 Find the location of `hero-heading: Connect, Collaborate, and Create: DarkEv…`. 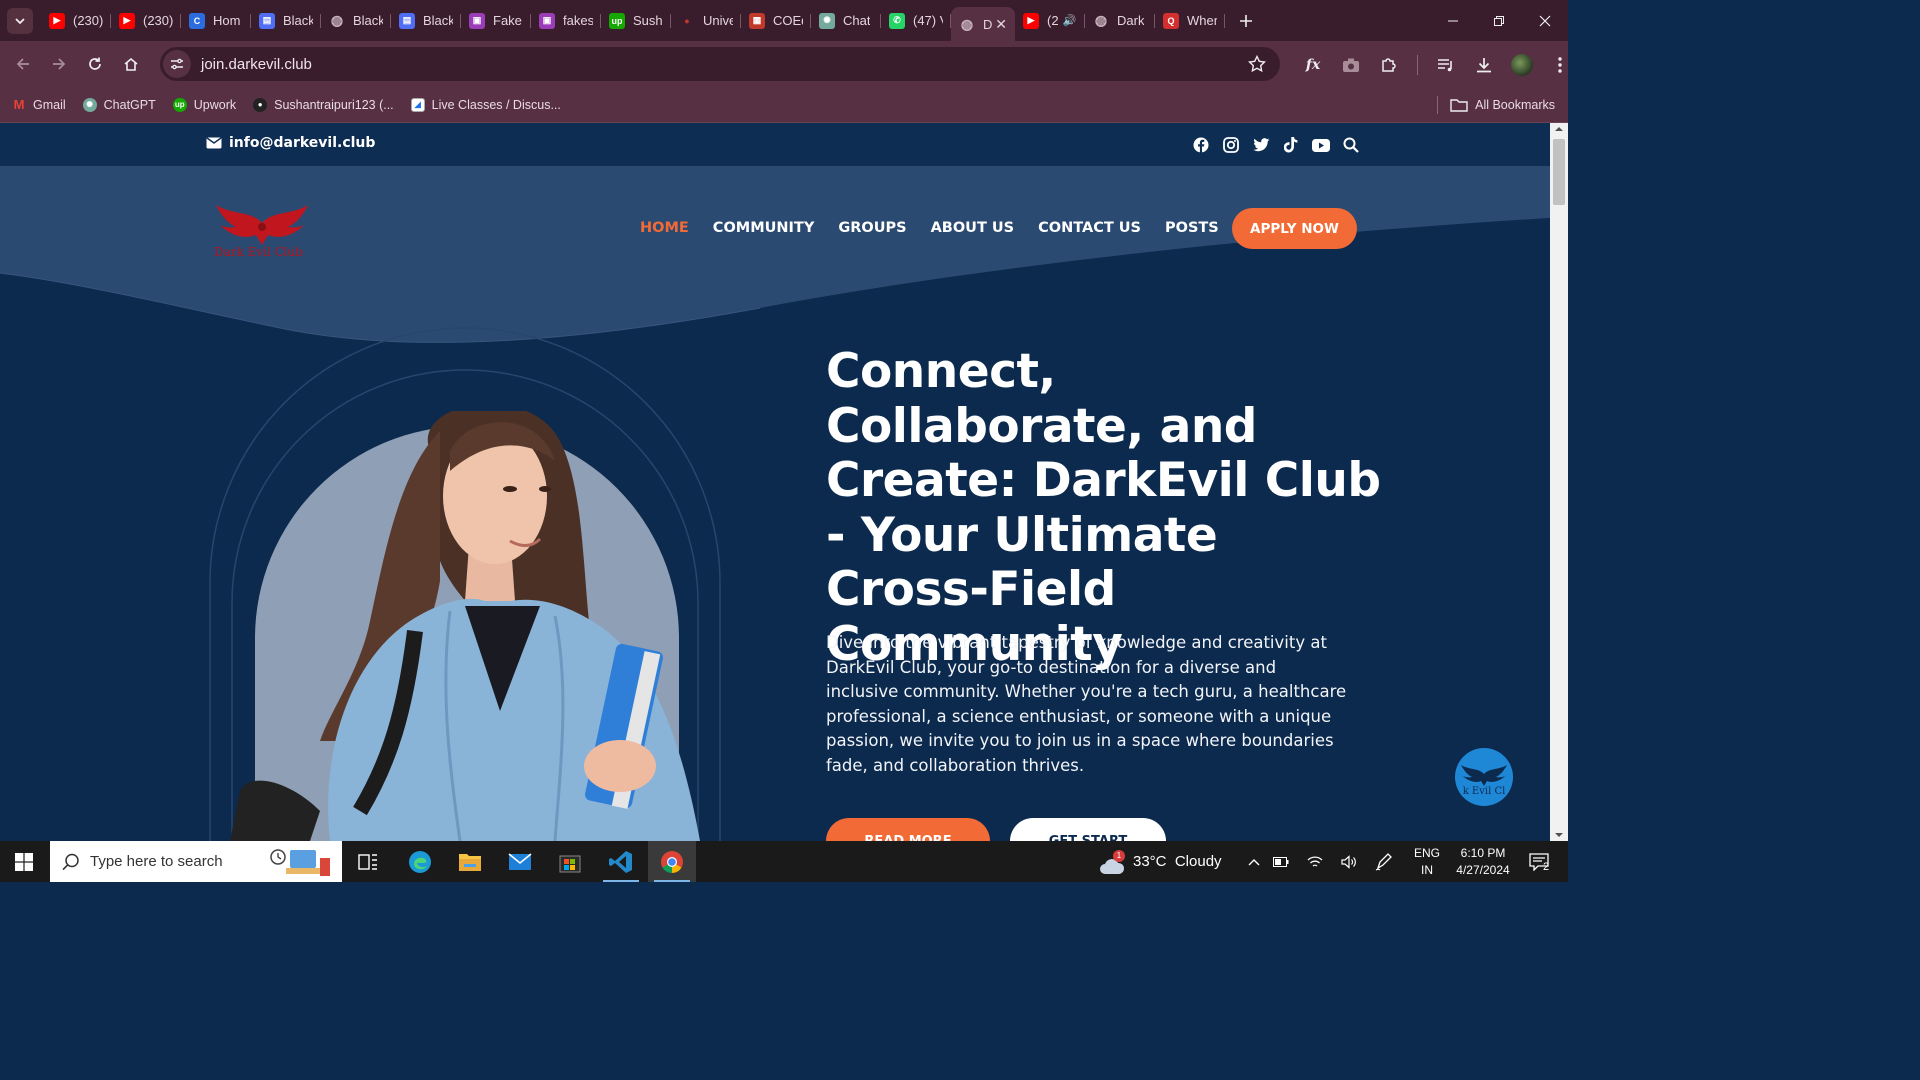

hero-heading: Connect, Collaborate, and Create: DarkEv… is located at coordinates (1103, 508).